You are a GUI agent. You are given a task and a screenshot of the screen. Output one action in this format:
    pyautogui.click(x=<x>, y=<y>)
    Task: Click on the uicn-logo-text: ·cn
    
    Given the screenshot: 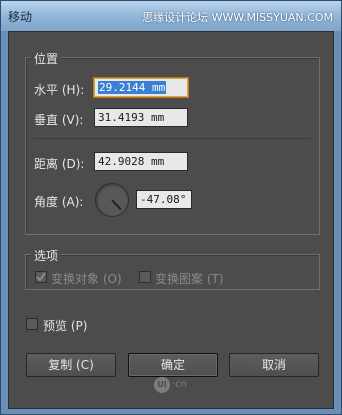 What is the action you would take?
    pyautogui.click(x=180, y=384)
    